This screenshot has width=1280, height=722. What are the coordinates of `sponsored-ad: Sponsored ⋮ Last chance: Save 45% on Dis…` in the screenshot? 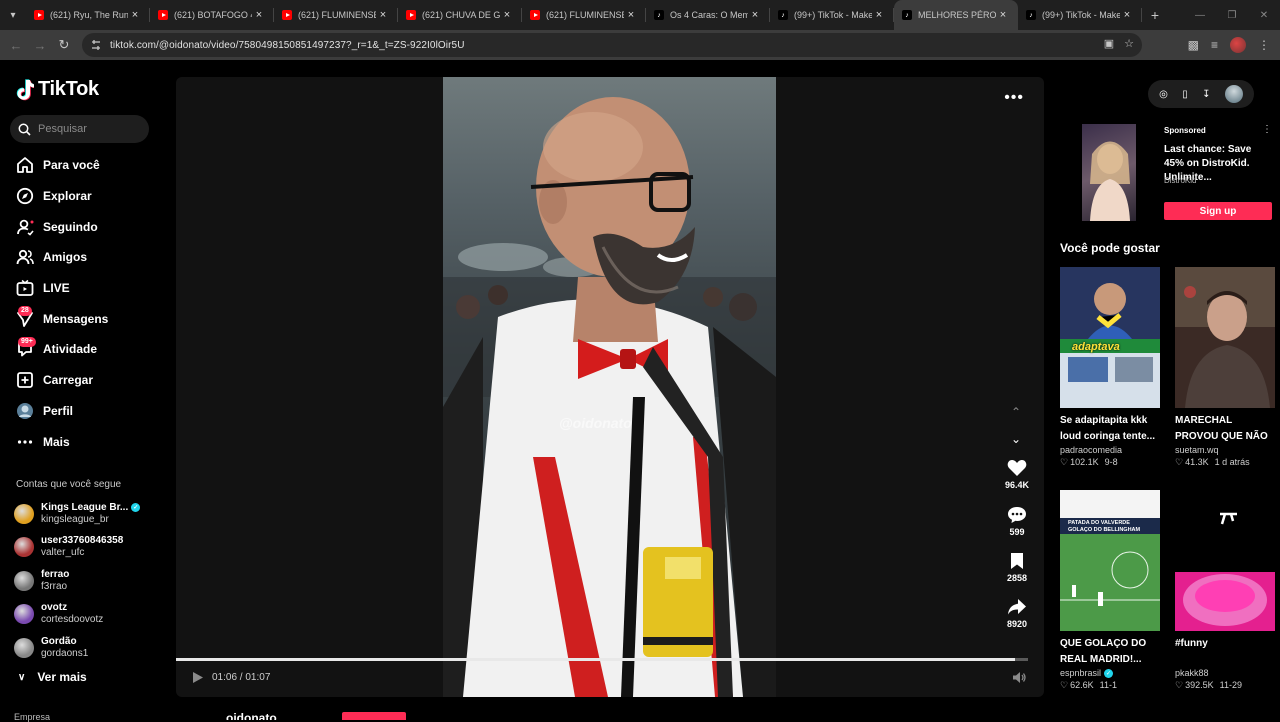 It's located at (1170, 174).